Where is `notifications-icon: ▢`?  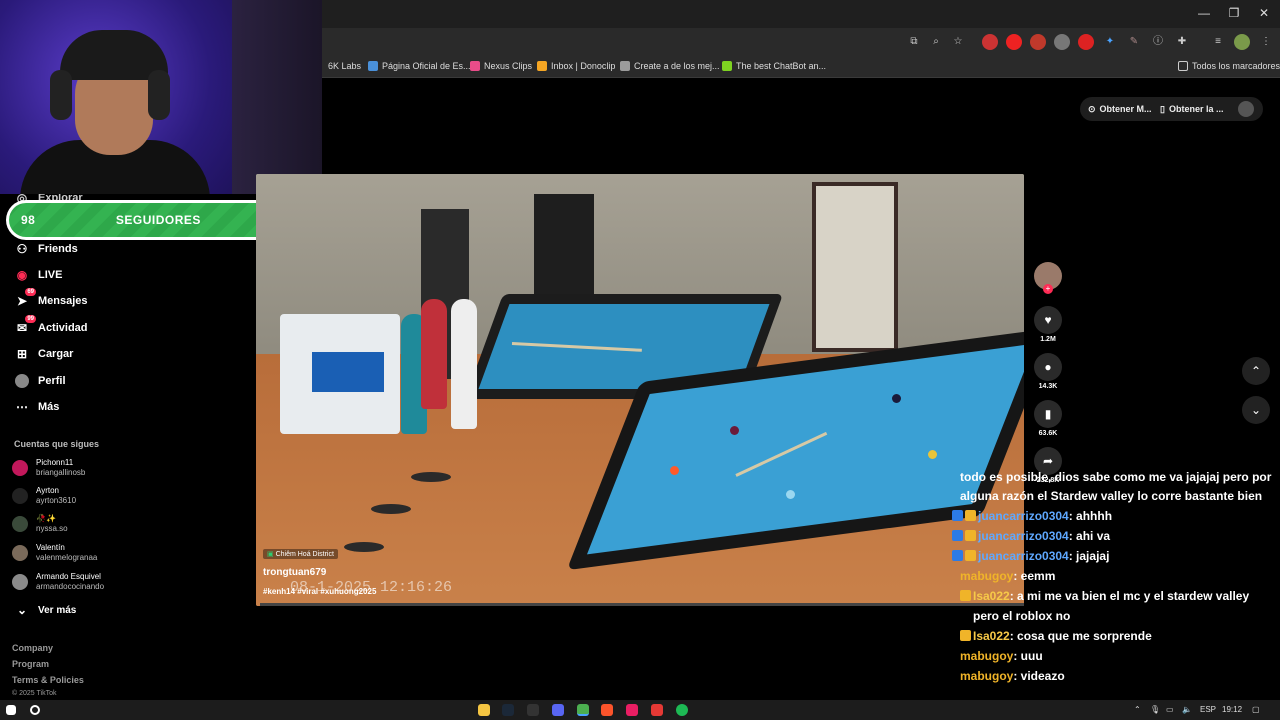 notifications-icon: ▢ is located at coordinates (1256, 709).